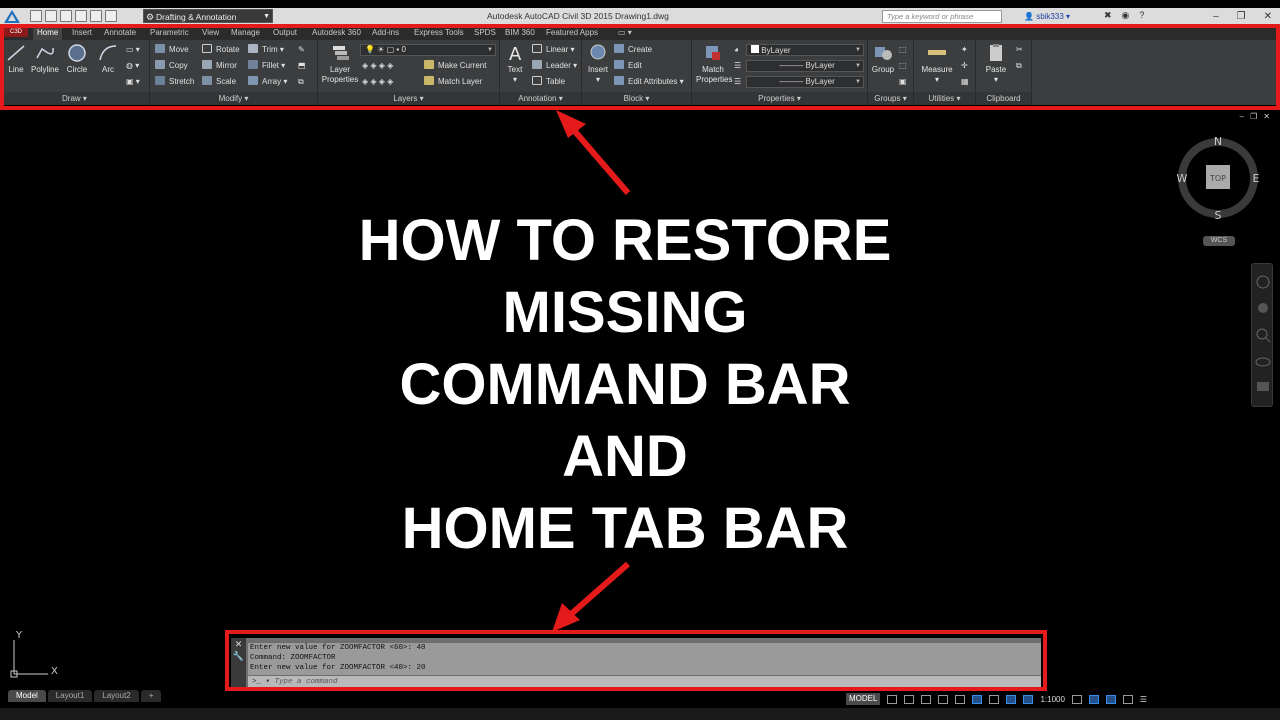 The height and width of the screenshot is (720, 1280). I want to click on headline-line-2: MISSING, so click(625, 312).